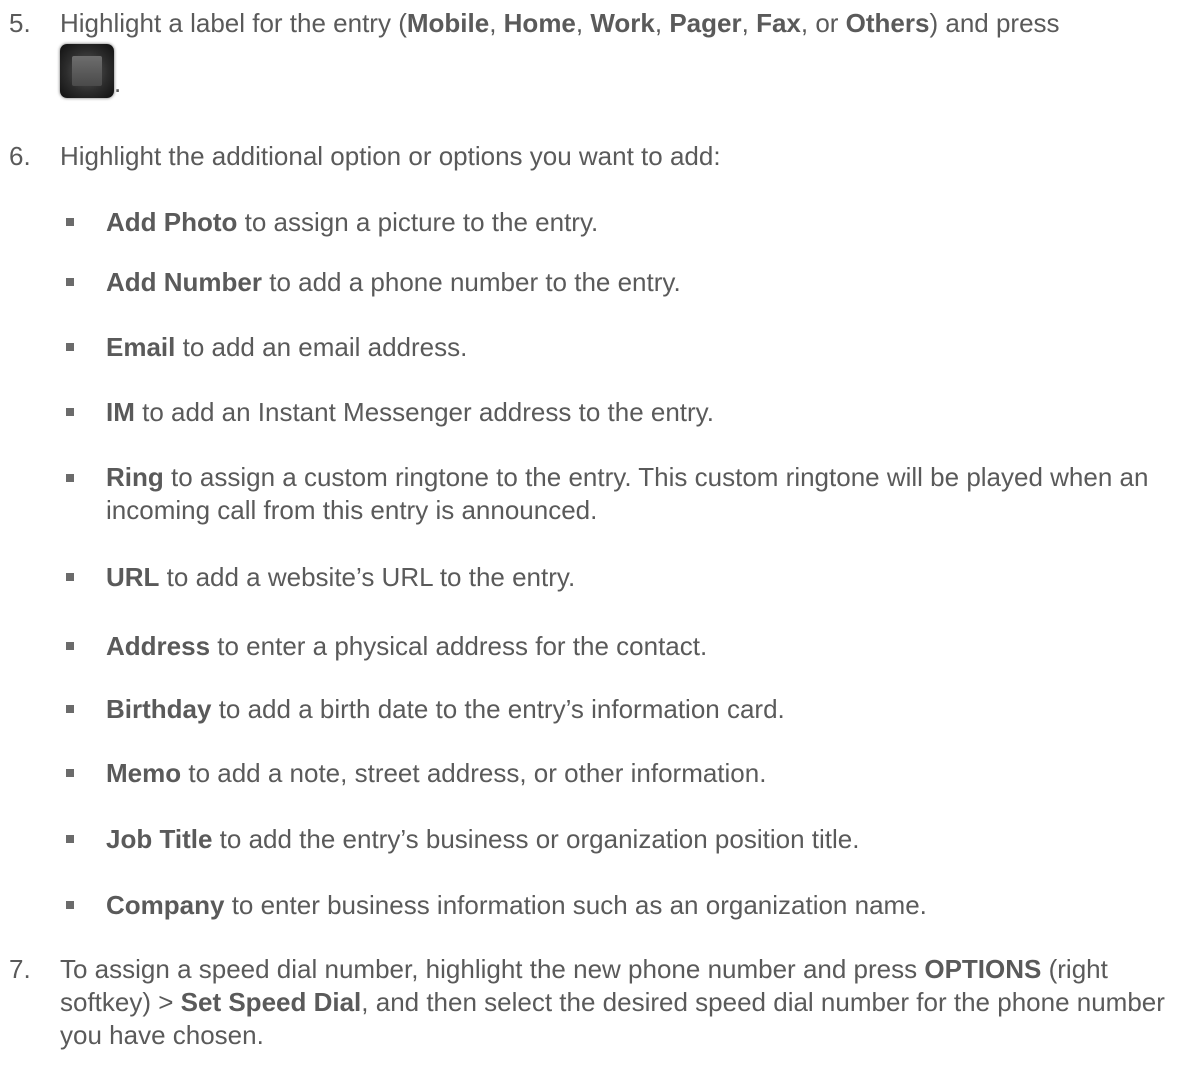 This screenshot has height=1066, width=1193. What do you see at coordinates (705, 23) in the screenshot?
I see `label-pager: Pager` at bounding box center [705, 23].